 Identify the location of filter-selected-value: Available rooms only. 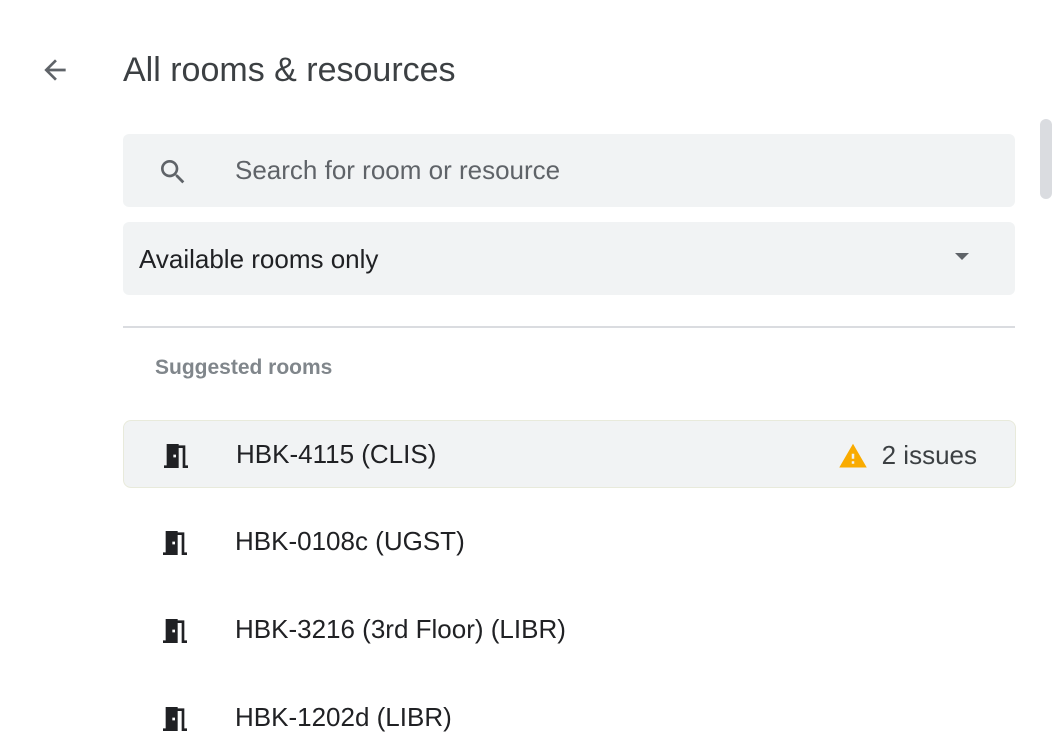
(259, 259).